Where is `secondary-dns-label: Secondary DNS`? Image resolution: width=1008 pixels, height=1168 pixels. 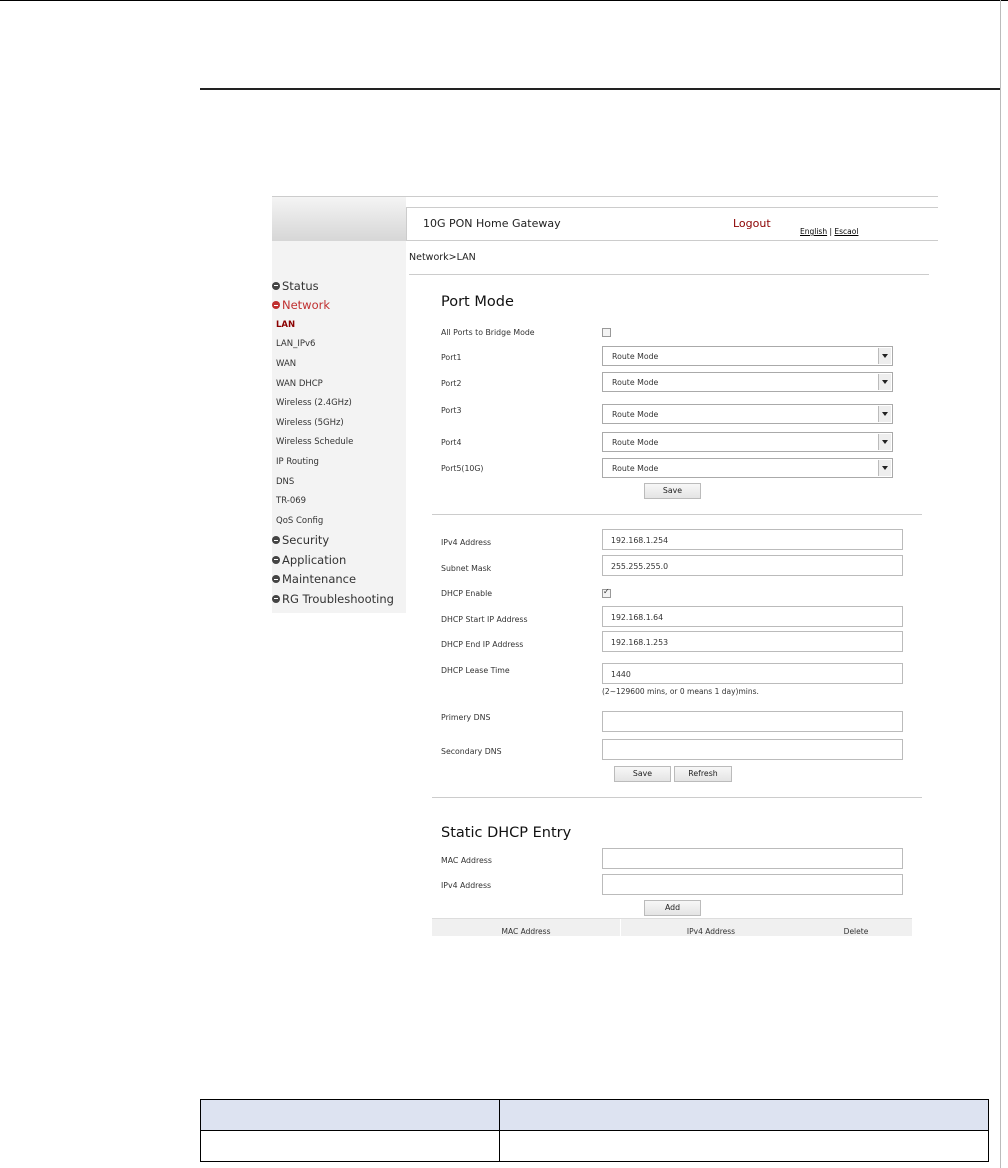 secondary-dns-label: Secondary DNS is located at coordinates (471, 751).